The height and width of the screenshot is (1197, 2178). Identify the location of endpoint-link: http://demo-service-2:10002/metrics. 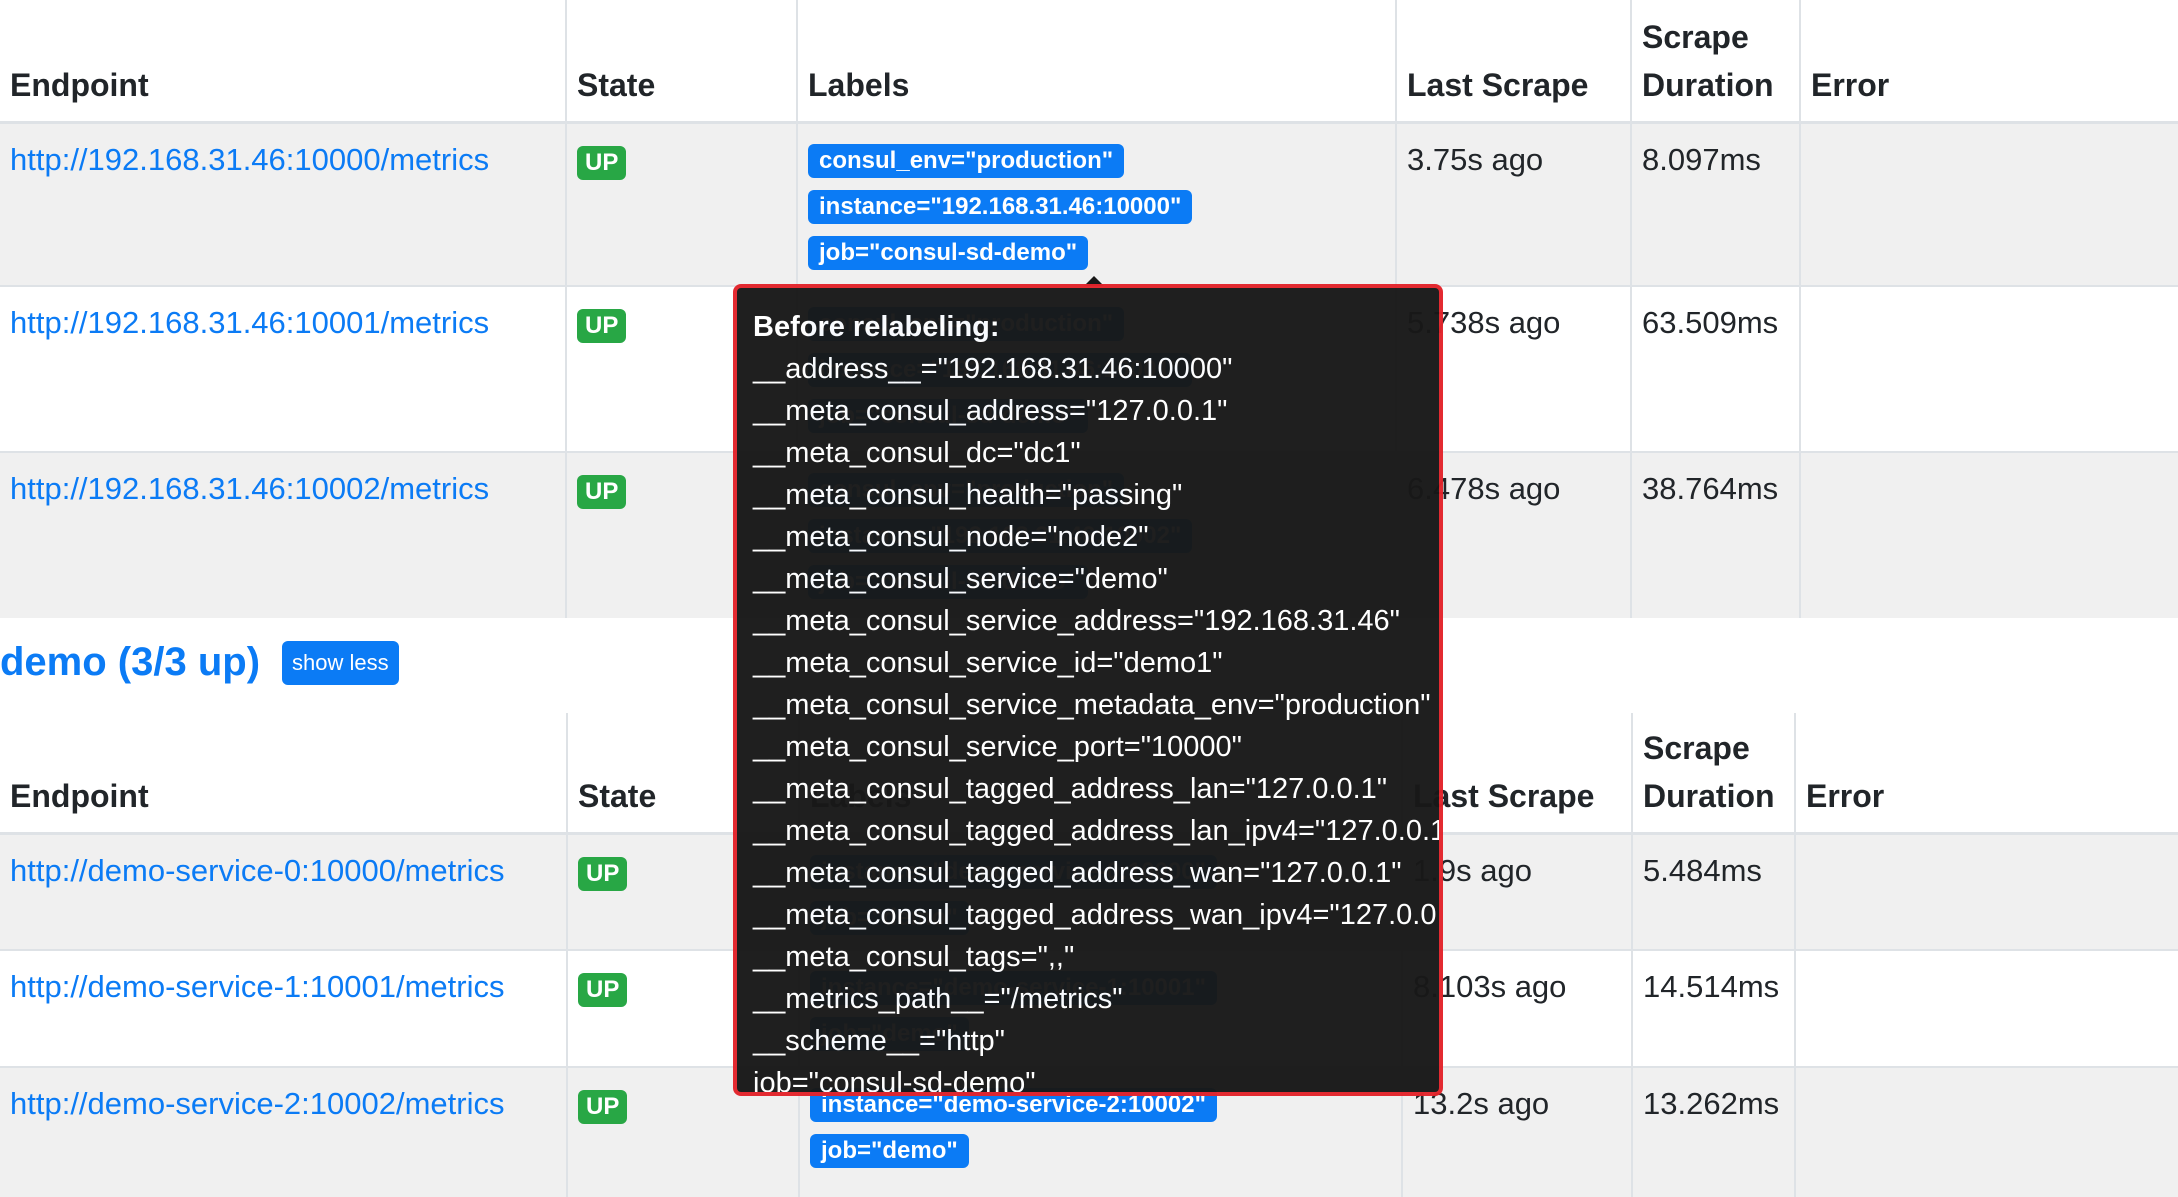
(257, 1103).